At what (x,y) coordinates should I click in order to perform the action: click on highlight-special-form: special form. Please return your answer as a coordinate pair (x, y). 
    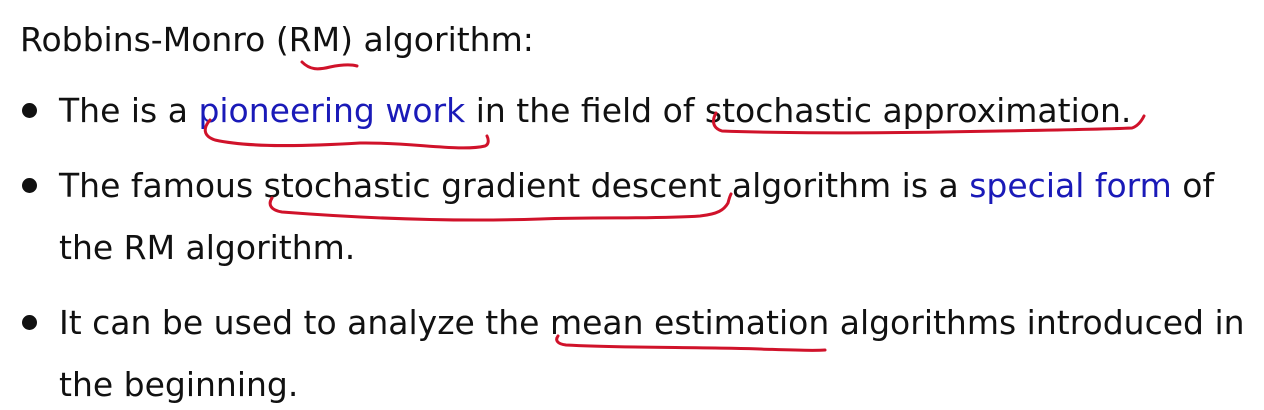
    Looking at the image, I should click on (1070, 185).